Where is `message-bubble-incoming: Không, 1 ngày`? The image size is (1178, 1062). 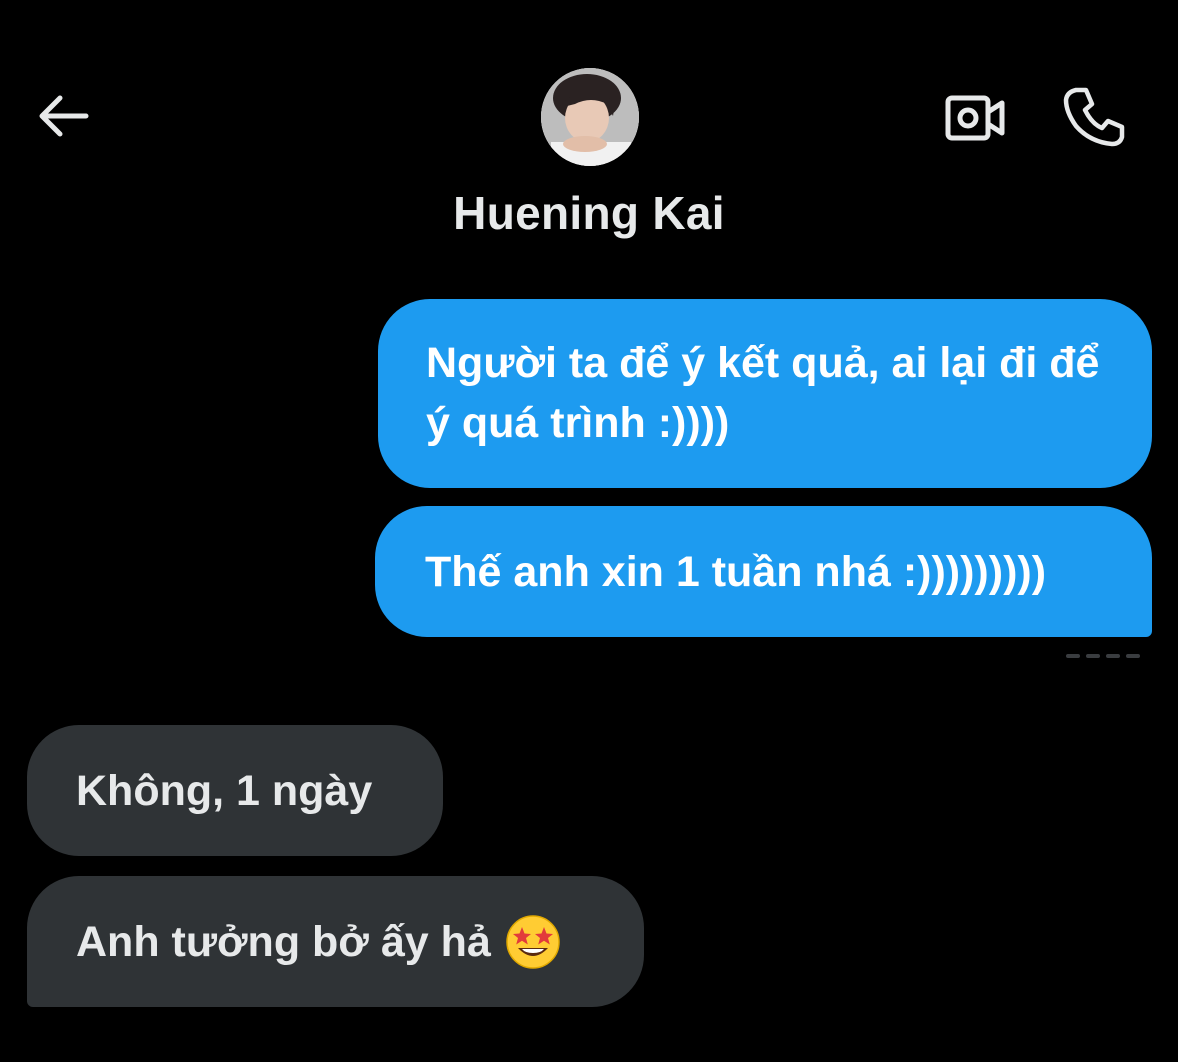 message-bubble-incoming: Không, 1 ngày is located at coordinates (235, 790).